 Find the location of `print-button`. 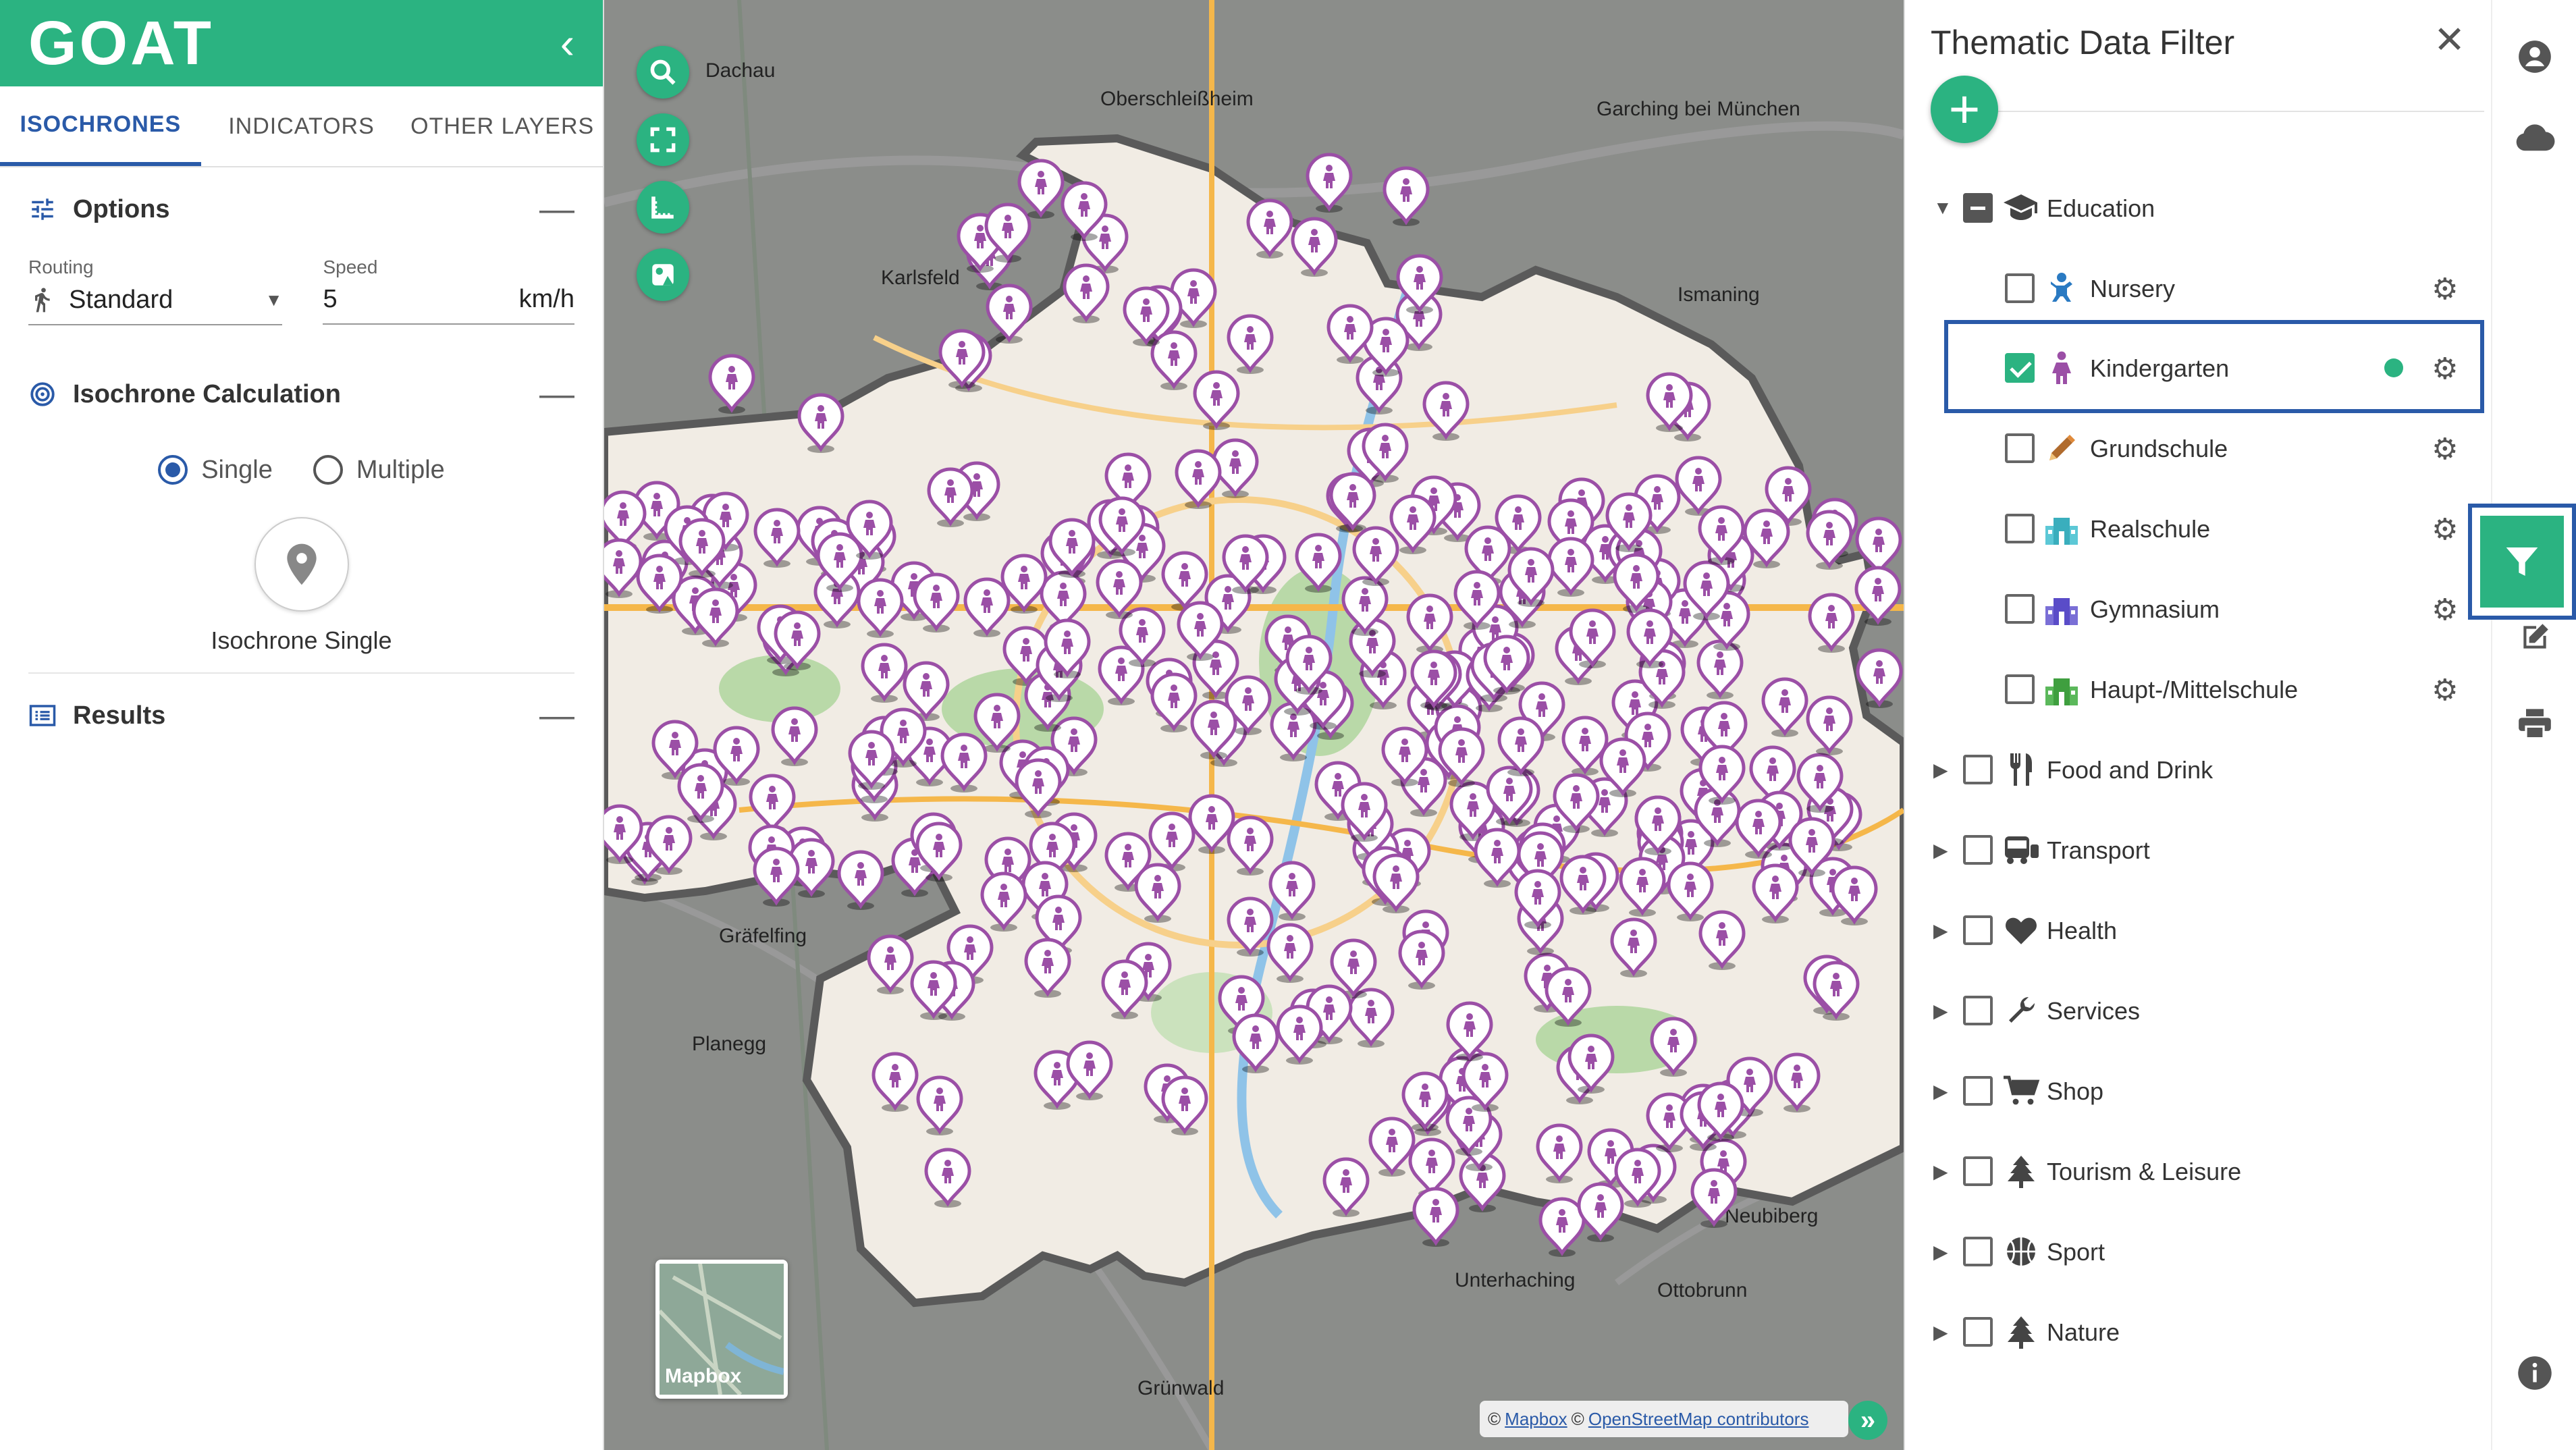

print-button is located at coordinates (2534, 724).